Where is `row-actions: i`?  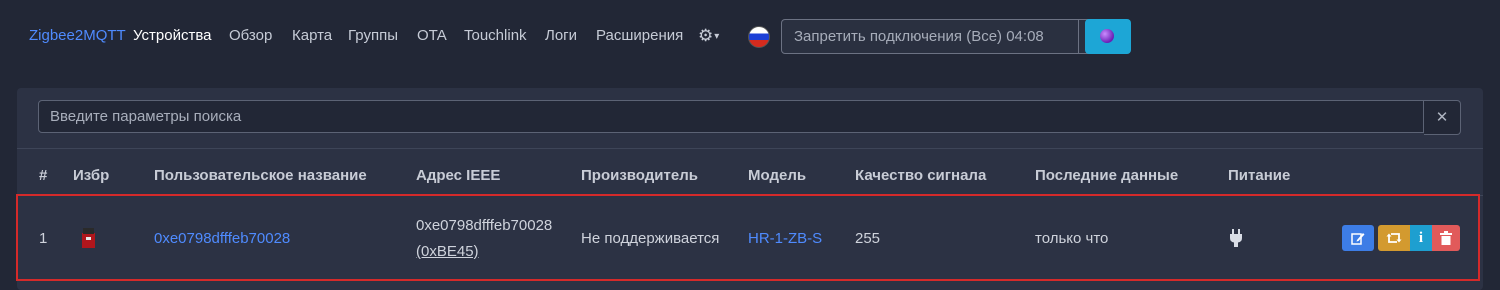 row-actions: i is located at coordinates (1401, 238).